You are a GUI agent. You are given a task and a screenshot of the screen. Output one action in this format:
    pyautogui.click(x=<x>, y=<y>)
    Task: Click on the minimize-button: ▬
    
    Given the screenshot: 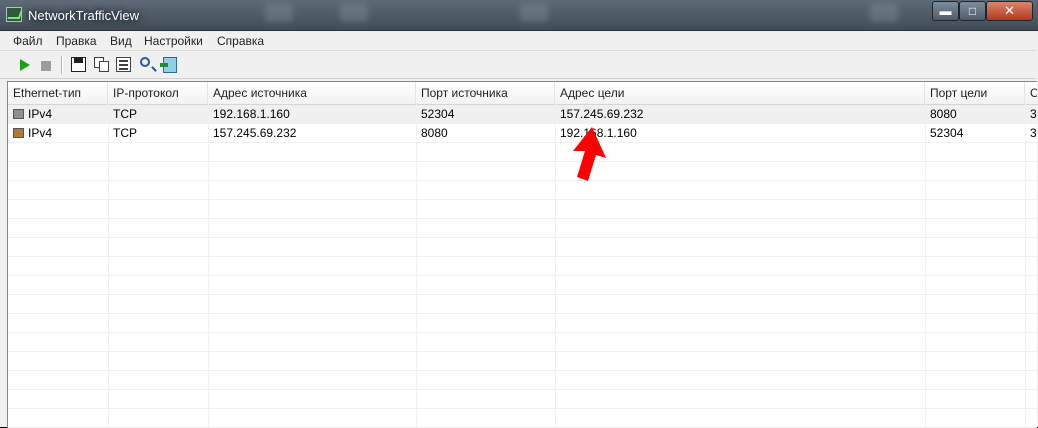 What is the action you would take?
    pyautogui.click(x=945, y=11)
    